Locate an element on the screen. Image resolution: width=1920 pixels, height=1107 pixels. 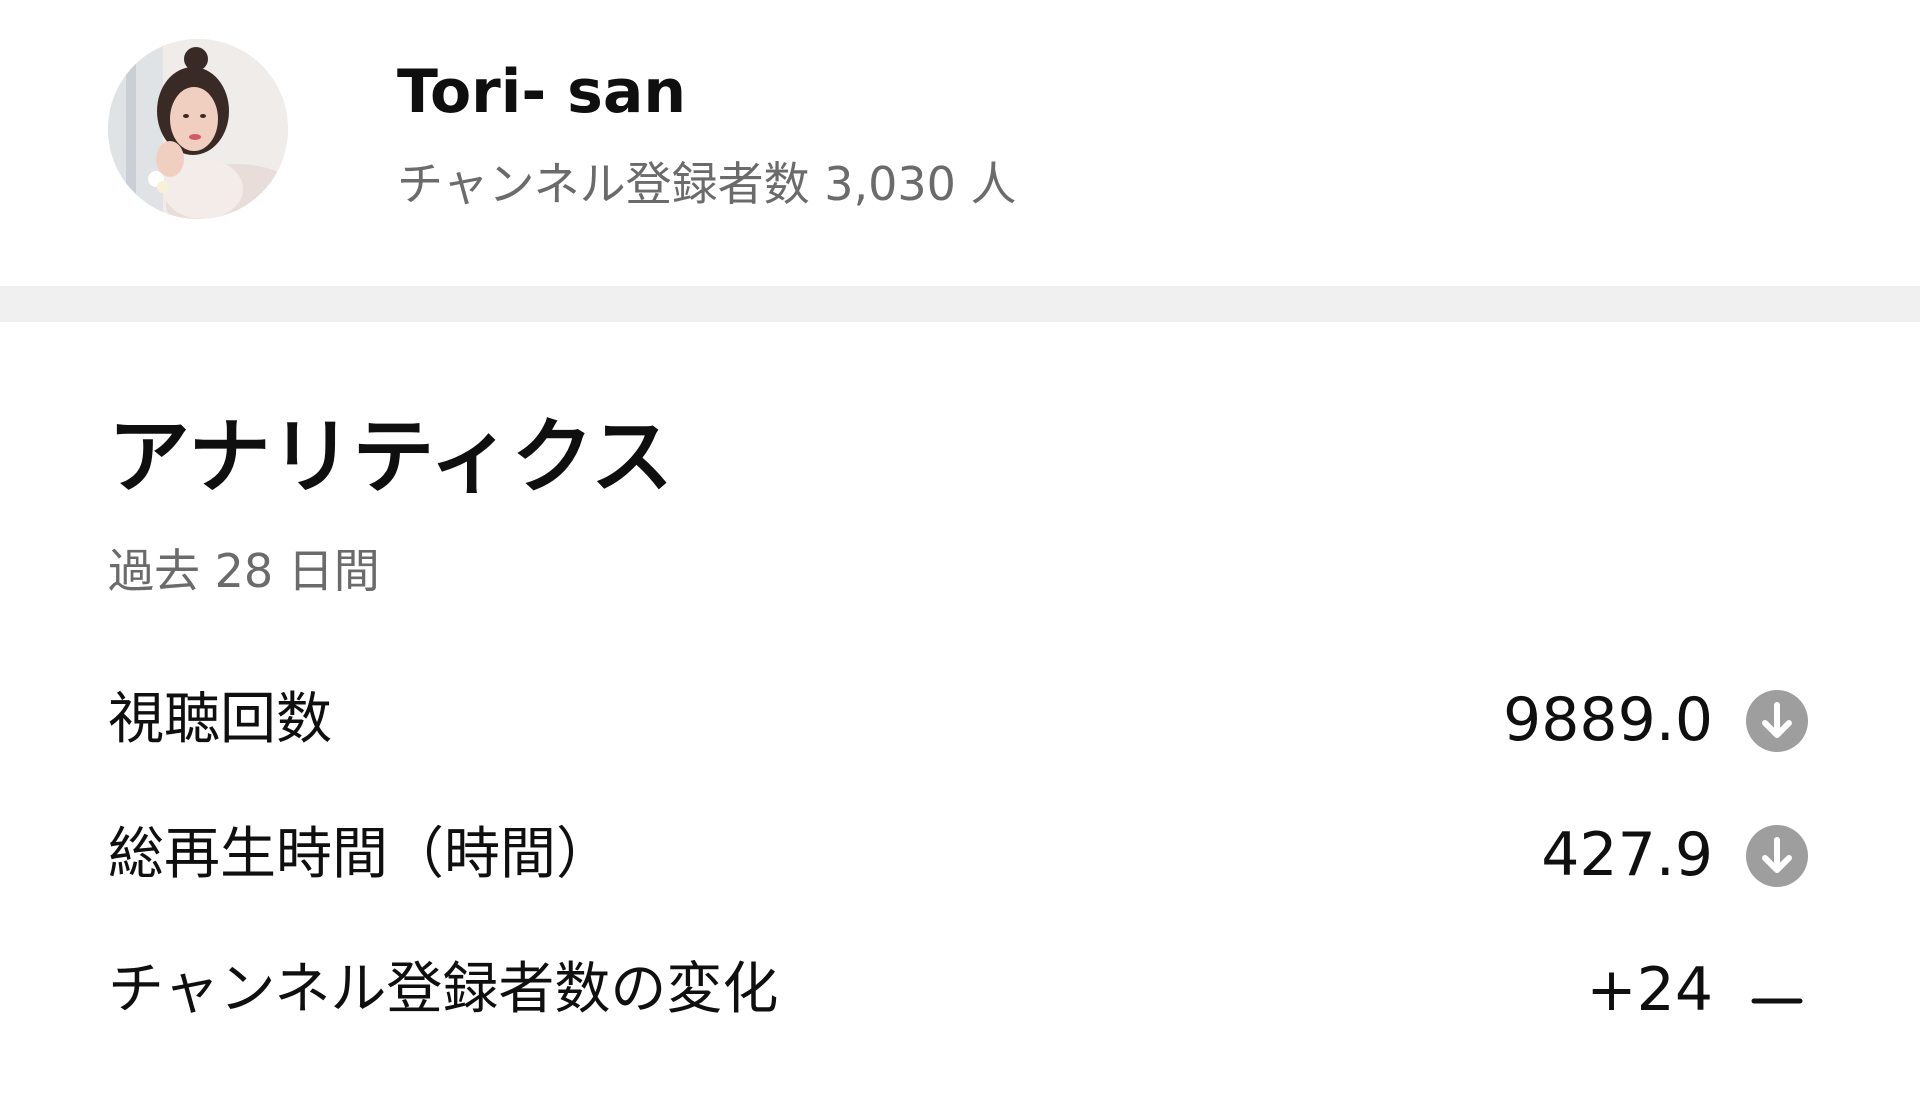
metric-row-watch-time: 総再生時間（時間） 427.9 is located at coordinates (958, 855).